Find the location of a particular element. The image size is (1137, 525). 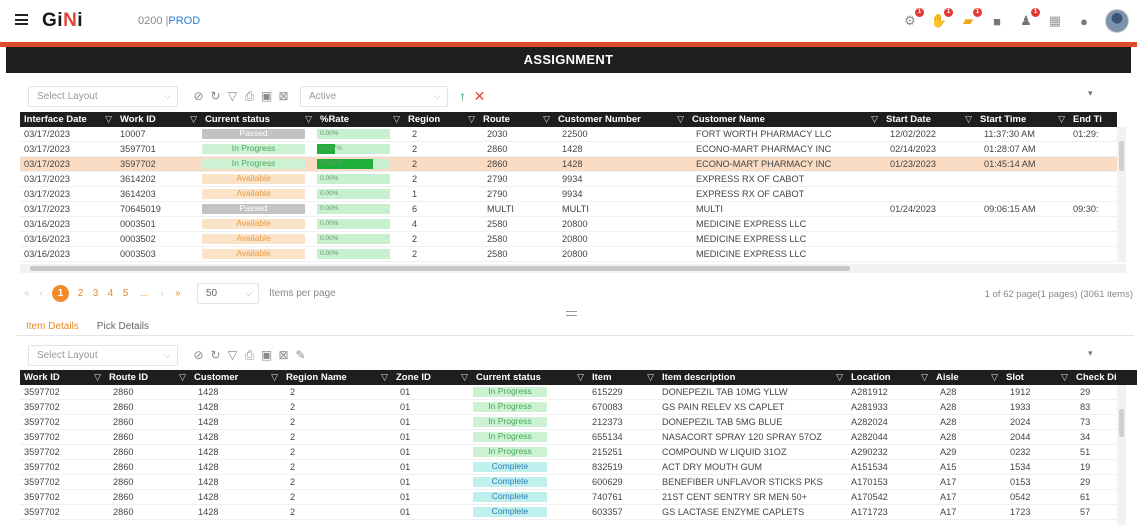

pager-page-4: 4 is located at coordinates (110, 293).